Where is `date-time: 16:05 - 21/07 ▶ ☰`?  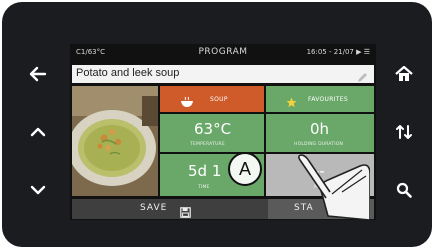
date-time: 16:05 - 21/07 ▶ ☰ is located at coordinates (338, 52).